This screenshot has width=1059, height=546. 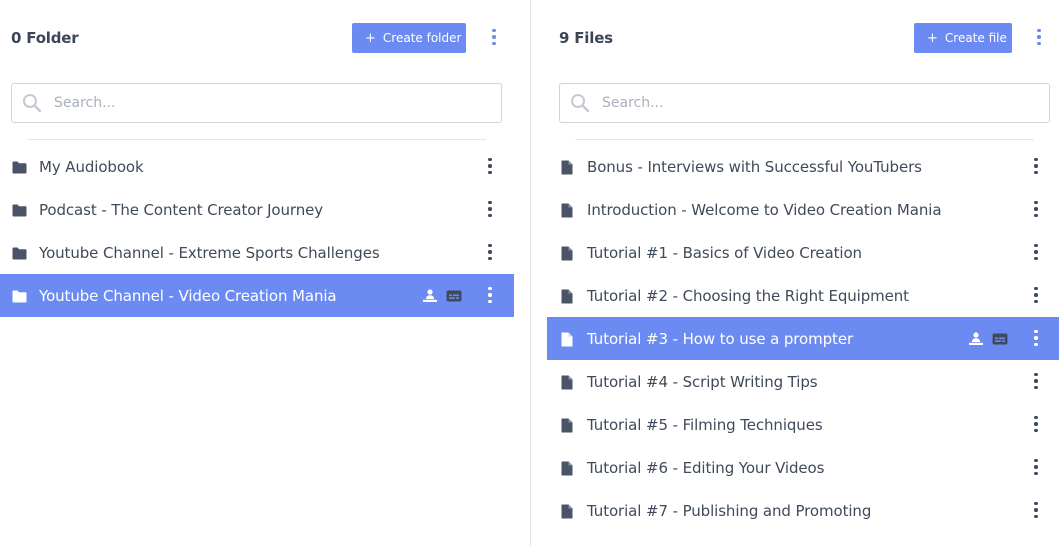 I want to click on create-folder-label: Create folder, so click(x=422, y=38).